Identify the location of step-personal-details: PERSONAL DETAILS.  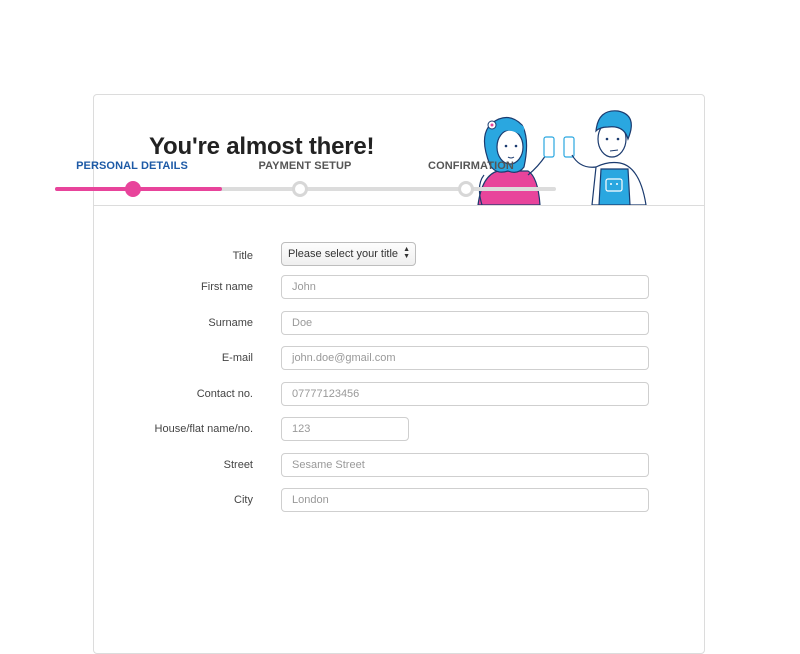
(132, 166).